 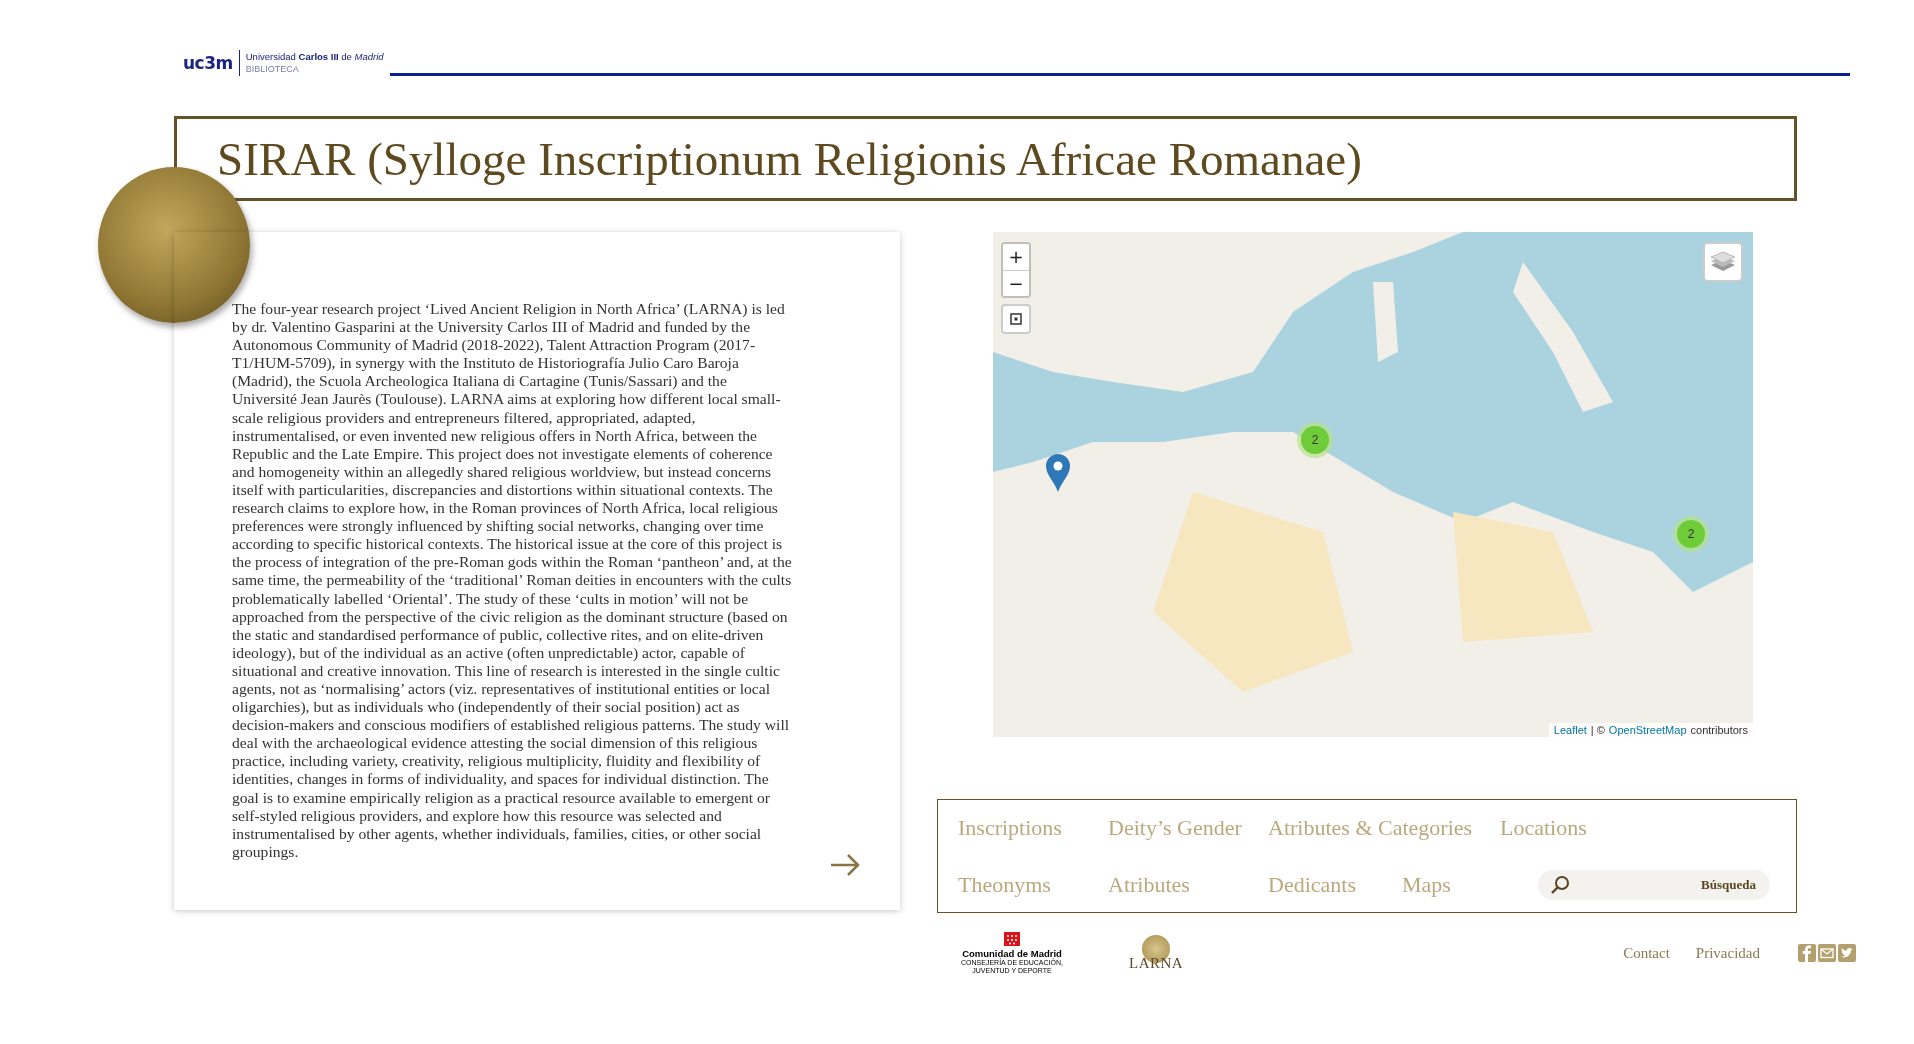 What do you see at coordinates (314, 57) in the screenshot?
I see `university-name: Universidad Carlos III de Madrid` at bounding box center [314, 57].